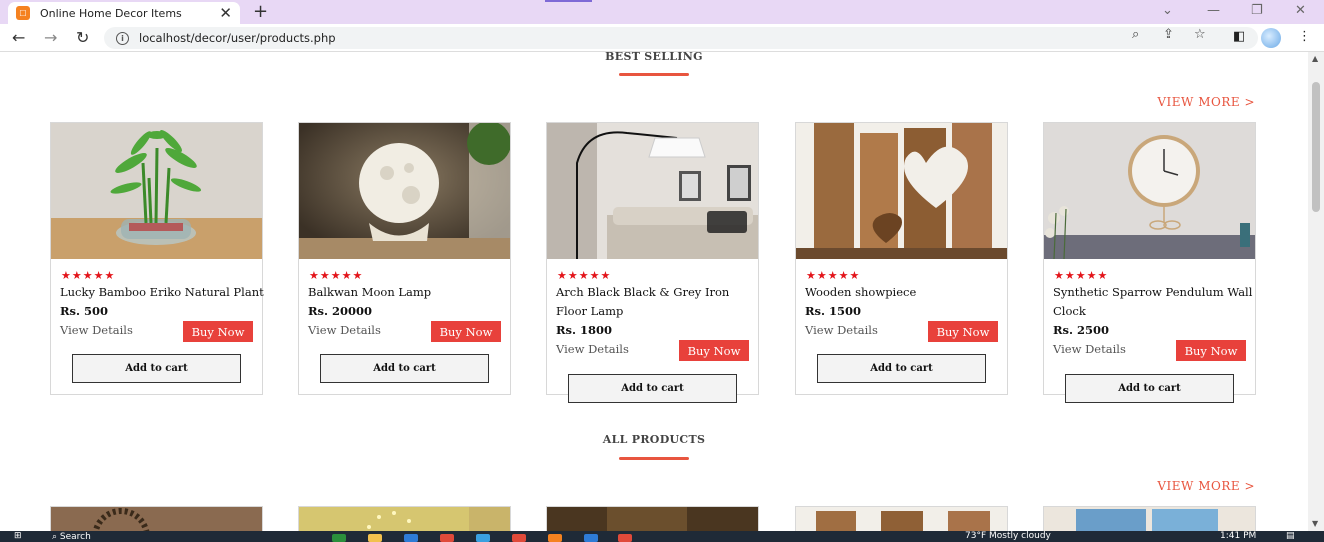 The image size is (1324, 542). I want to click on close-window-icon: ✕, so click(1300, 10).